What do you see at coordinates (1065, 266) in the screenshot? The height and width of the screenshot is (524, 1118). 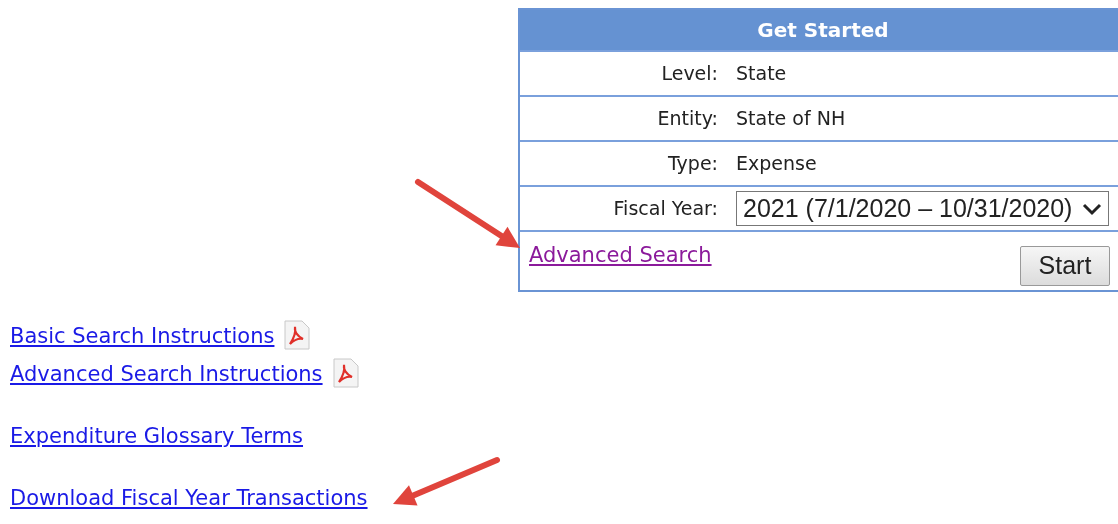 I see `start-button: Start` at bounding box center [1065, 266].